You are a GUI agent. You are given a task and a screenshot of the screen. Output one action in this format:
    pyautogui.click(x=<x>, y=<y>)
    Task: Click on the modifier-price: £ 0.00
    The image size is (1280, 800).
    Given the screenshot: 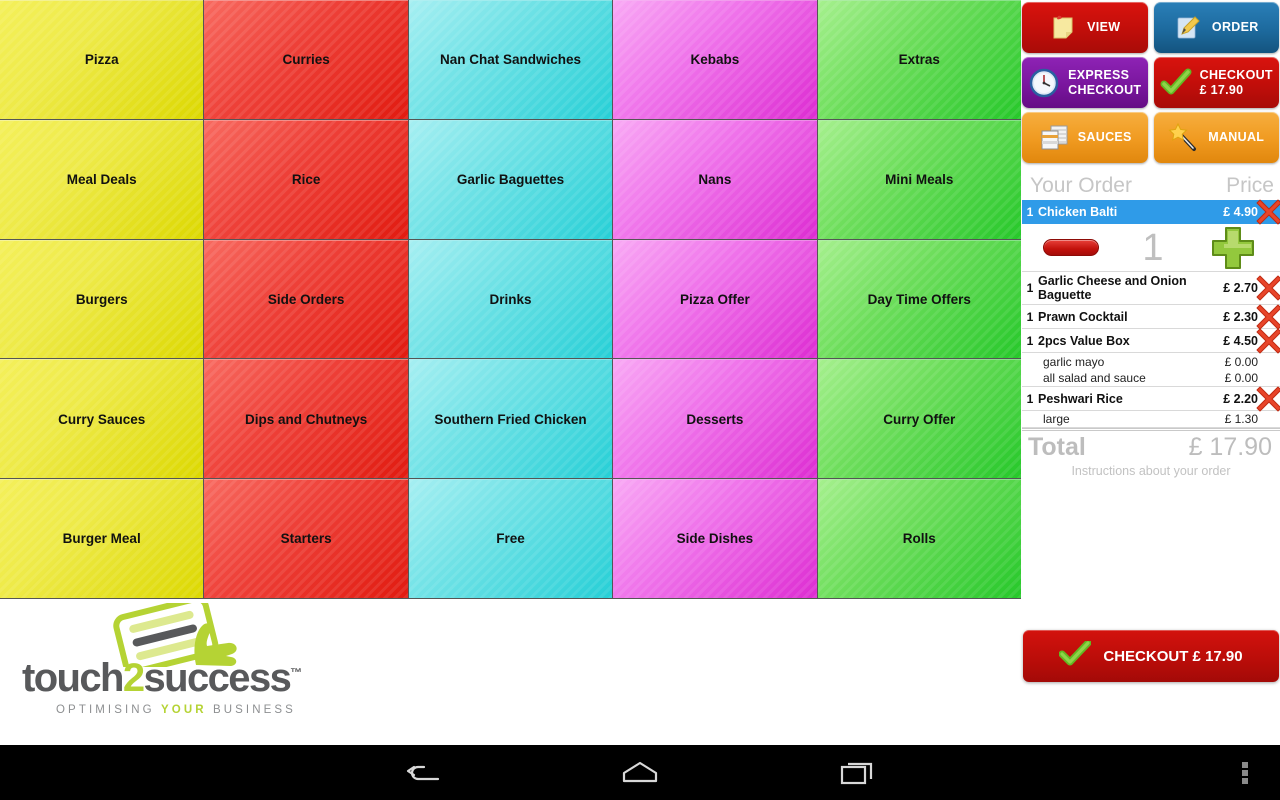 What is the action you would take?
    pyautogui.click(x=1241, y=361)
    